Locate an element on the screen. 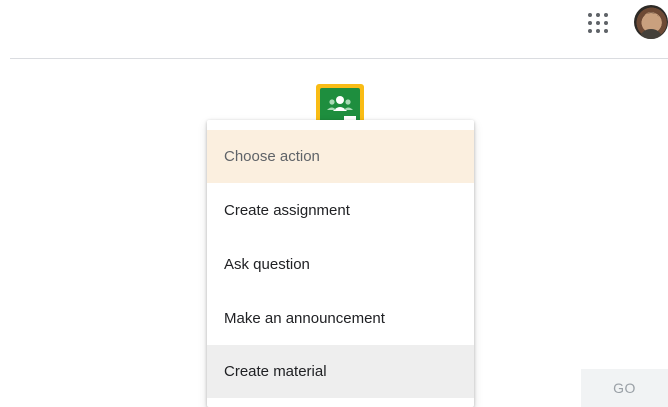 The width and height of the screenshot is (668, 407). avatar-face-icon is located at coordinates (651, 25).